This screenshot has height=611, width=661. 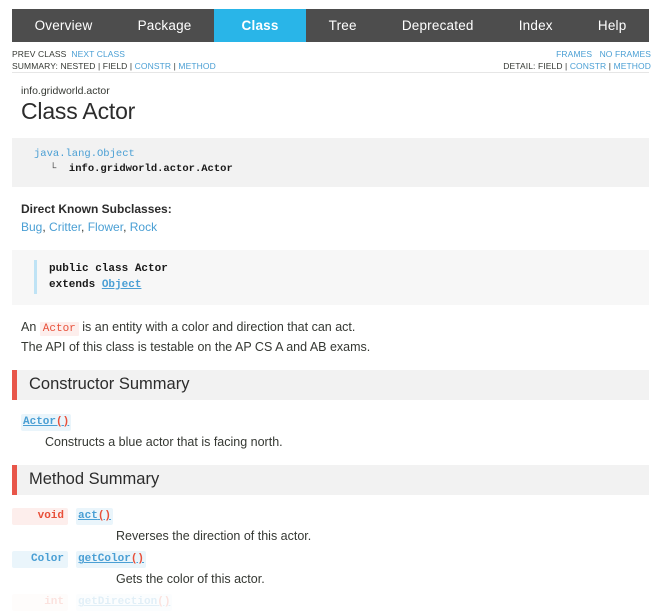 What do you see at coordinates (335, 227) in the screenshot?
I see `subclasses-list: Bug, Critter, Flower, Rock` at bounding box center [335, 227].